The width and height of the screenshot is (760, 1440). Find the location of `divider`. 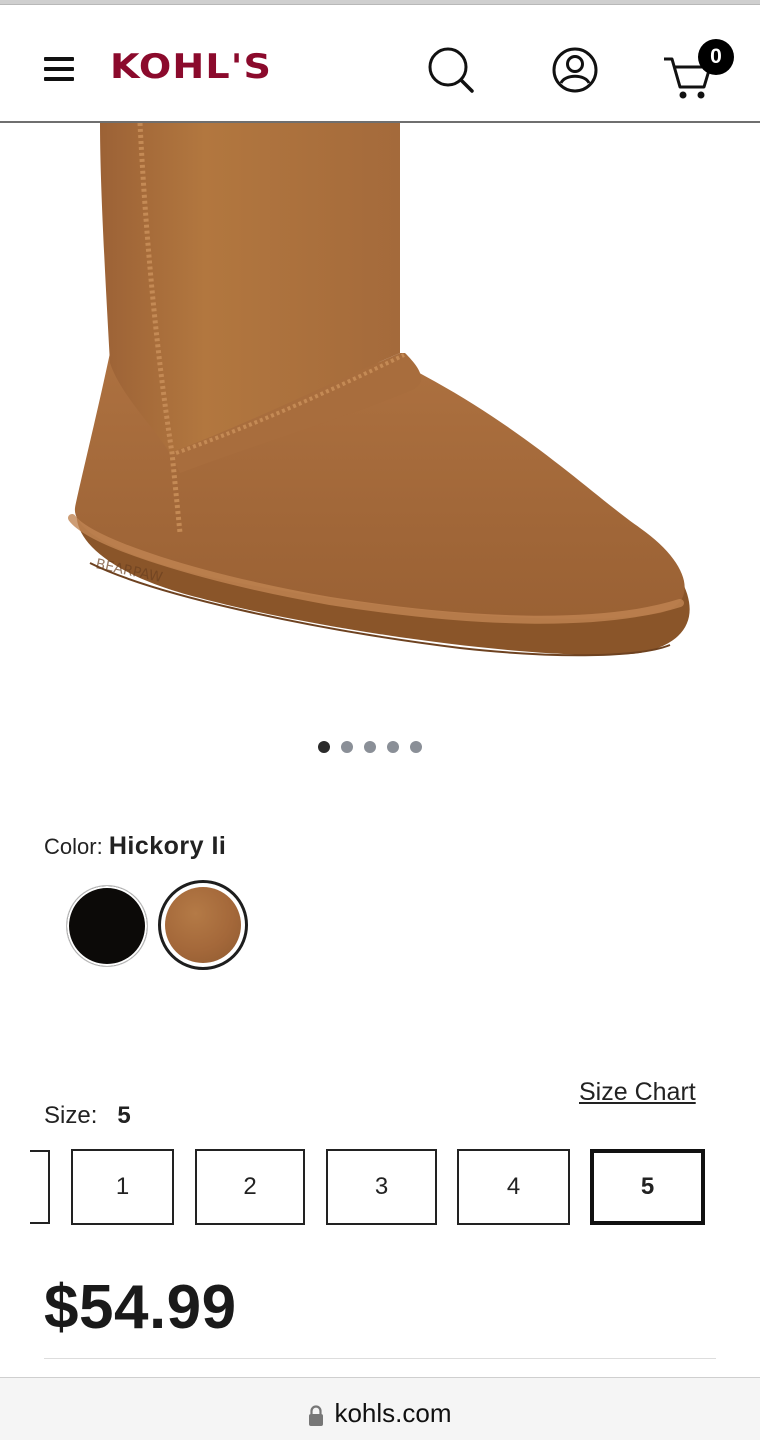

divider is located at coordinates (380, 1358).